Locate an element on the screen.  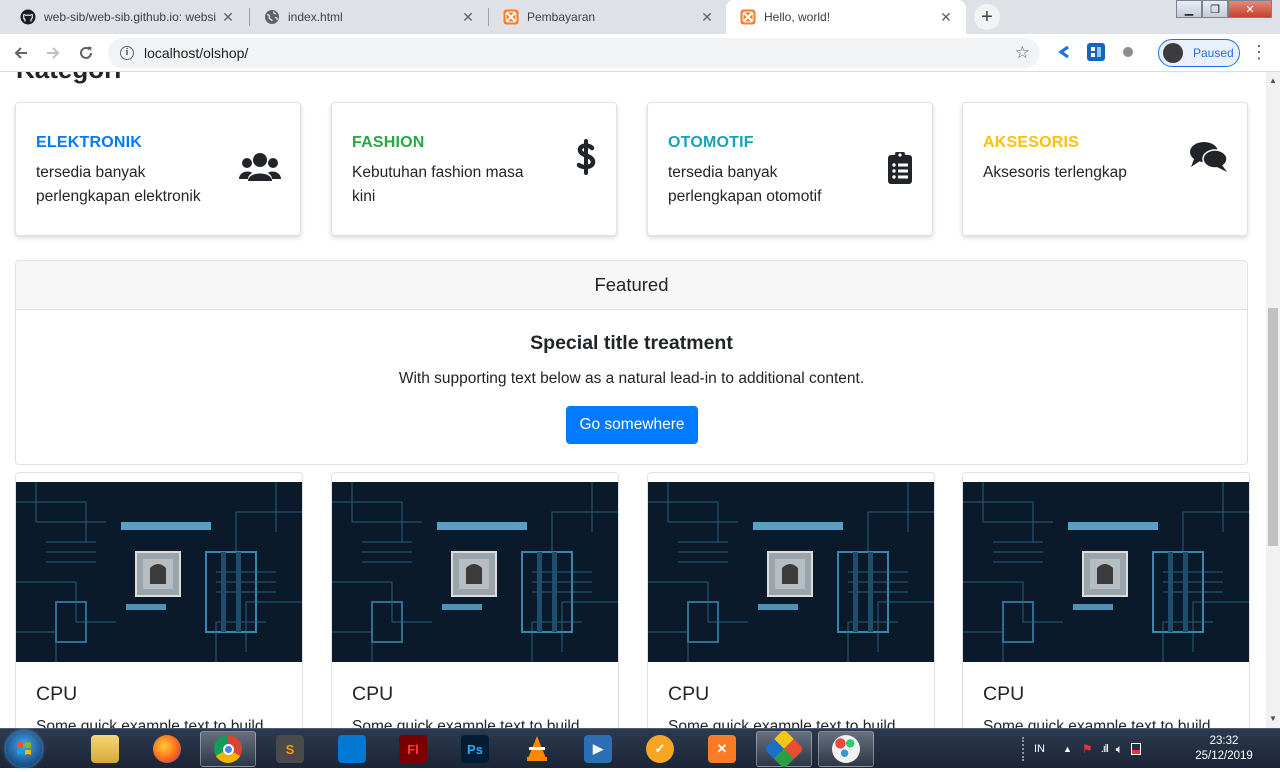
network-signal-icon: .ıll is located at coordinates (1105, 749).